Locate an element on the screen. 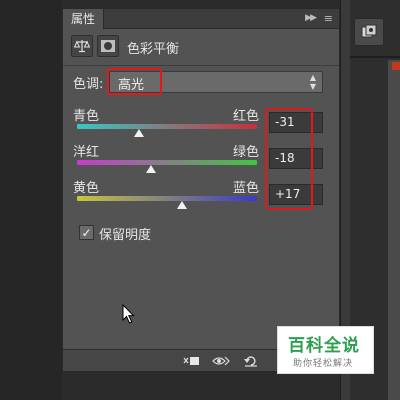 This screenshot has width=400, height=400. reset-icon is located at coordinates (251, 361).